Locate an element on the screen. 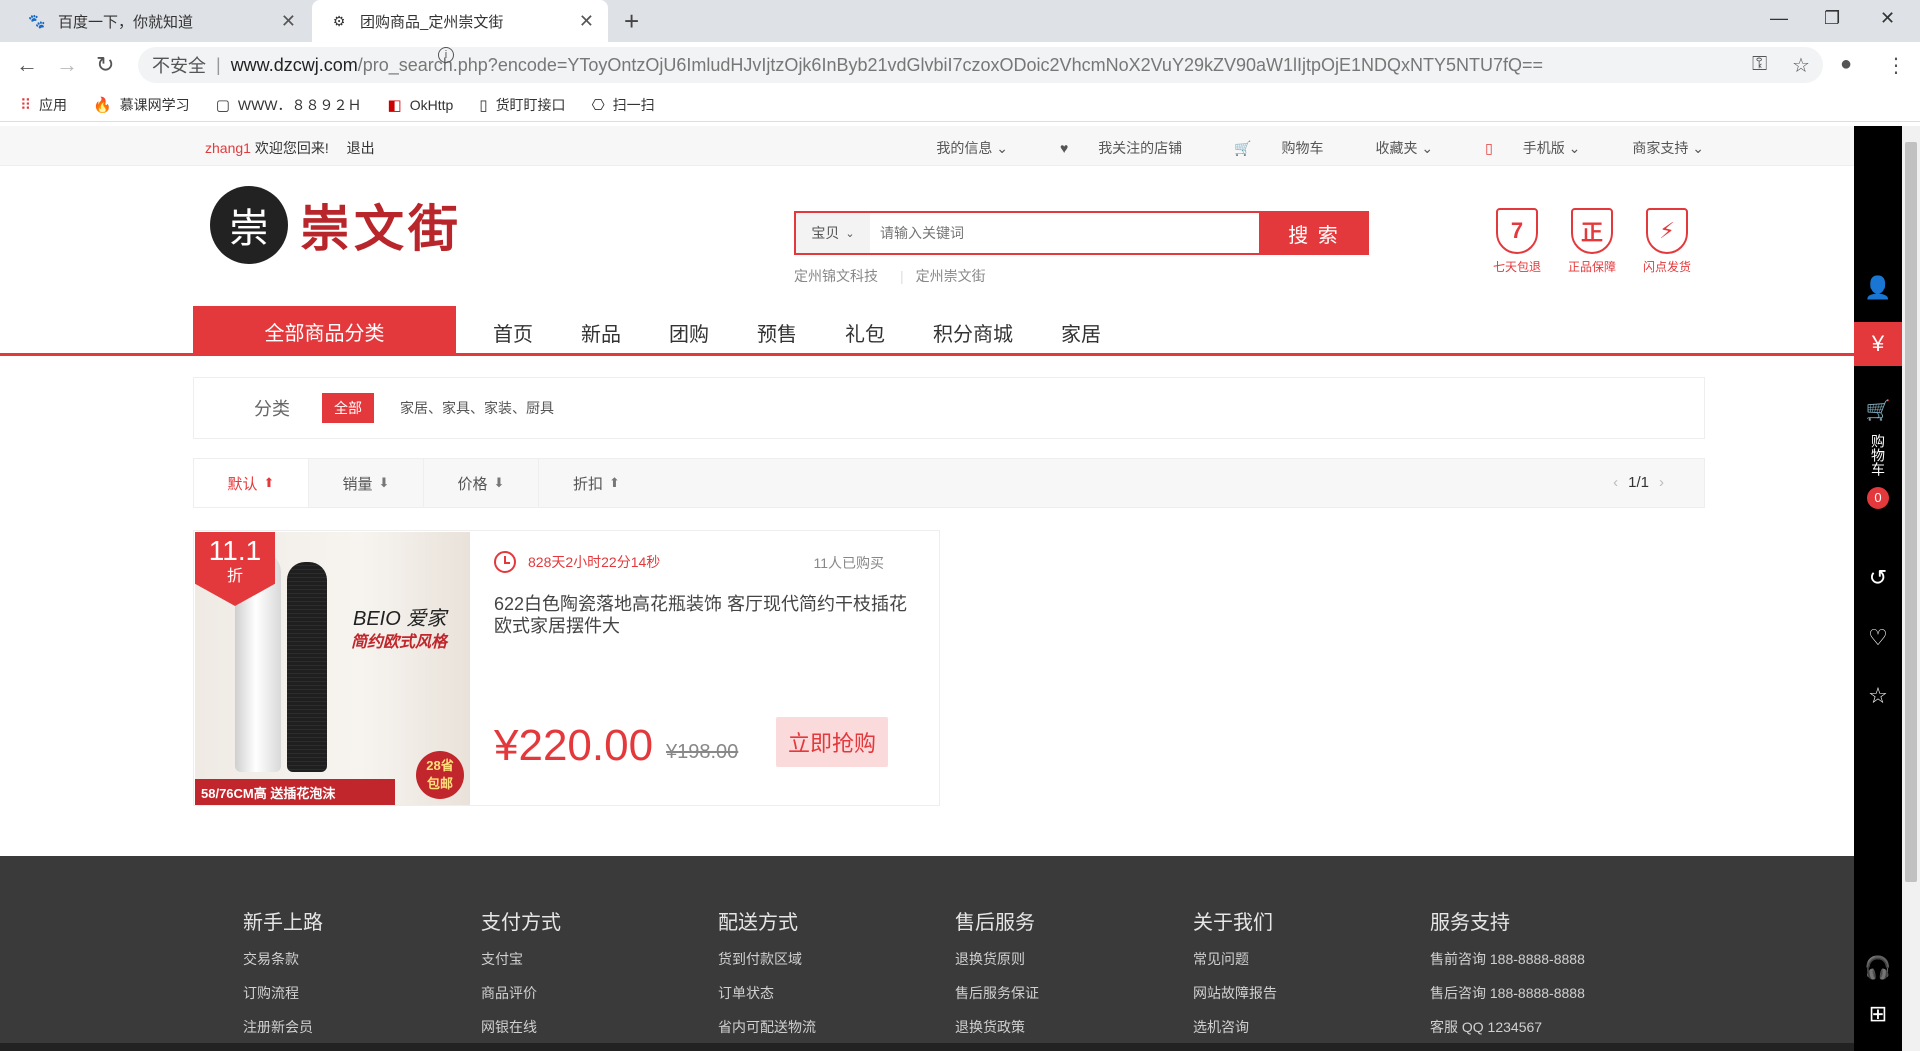  main-nav: 全部商品分类 首页 新品 团购 预售 礼包 积分商城 家居 is located at coordinates (927, 331).